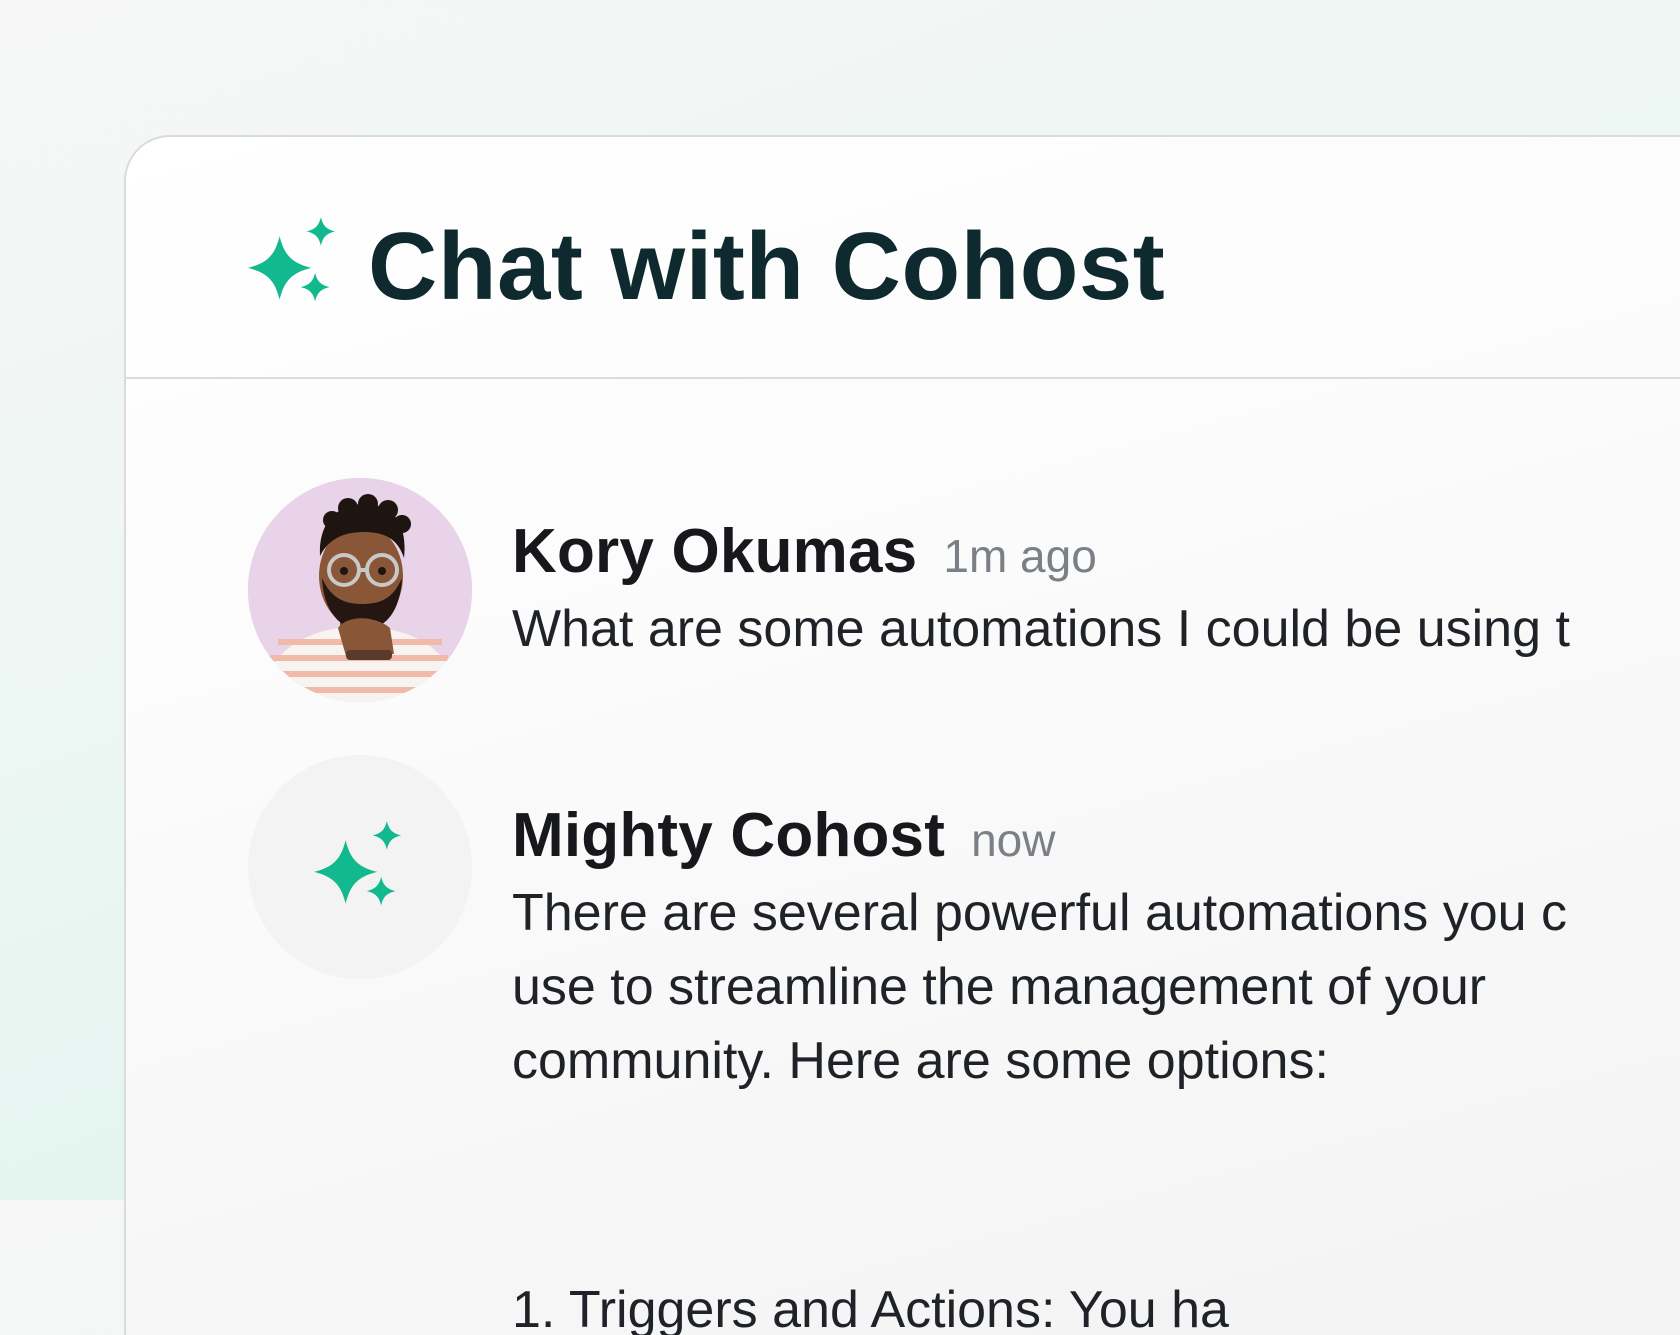 Image resolution: width=1680 pixels, height=1335 pixels. Describe the element at coordinates (714, 551) in the screenshot. I see `author-name: Kory Okumas` at that location.